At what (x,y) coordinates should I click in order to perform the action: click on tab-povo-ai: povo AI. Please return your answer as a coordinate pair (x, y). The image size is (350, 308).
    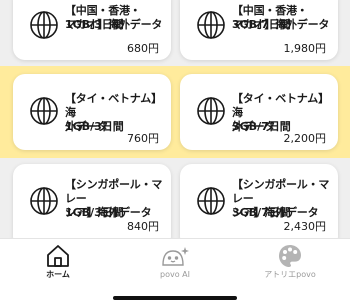
    Looking at the image, I should click on (175, 264).